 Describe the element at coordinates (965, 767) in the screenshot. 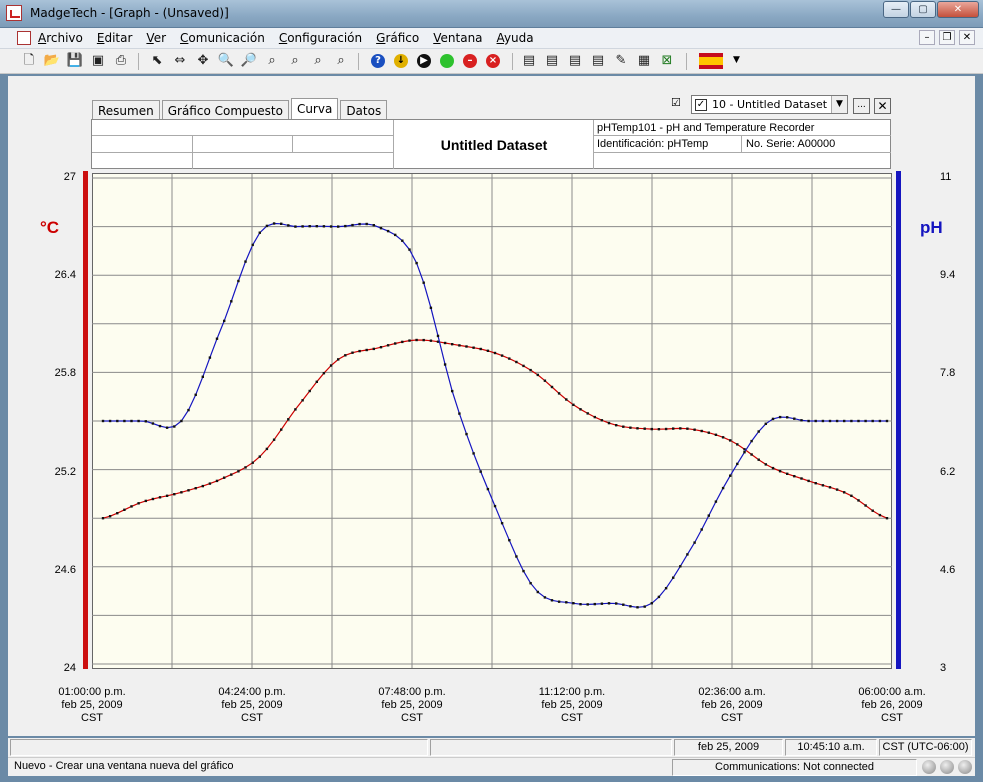

I see `status-light-icon` at that location.